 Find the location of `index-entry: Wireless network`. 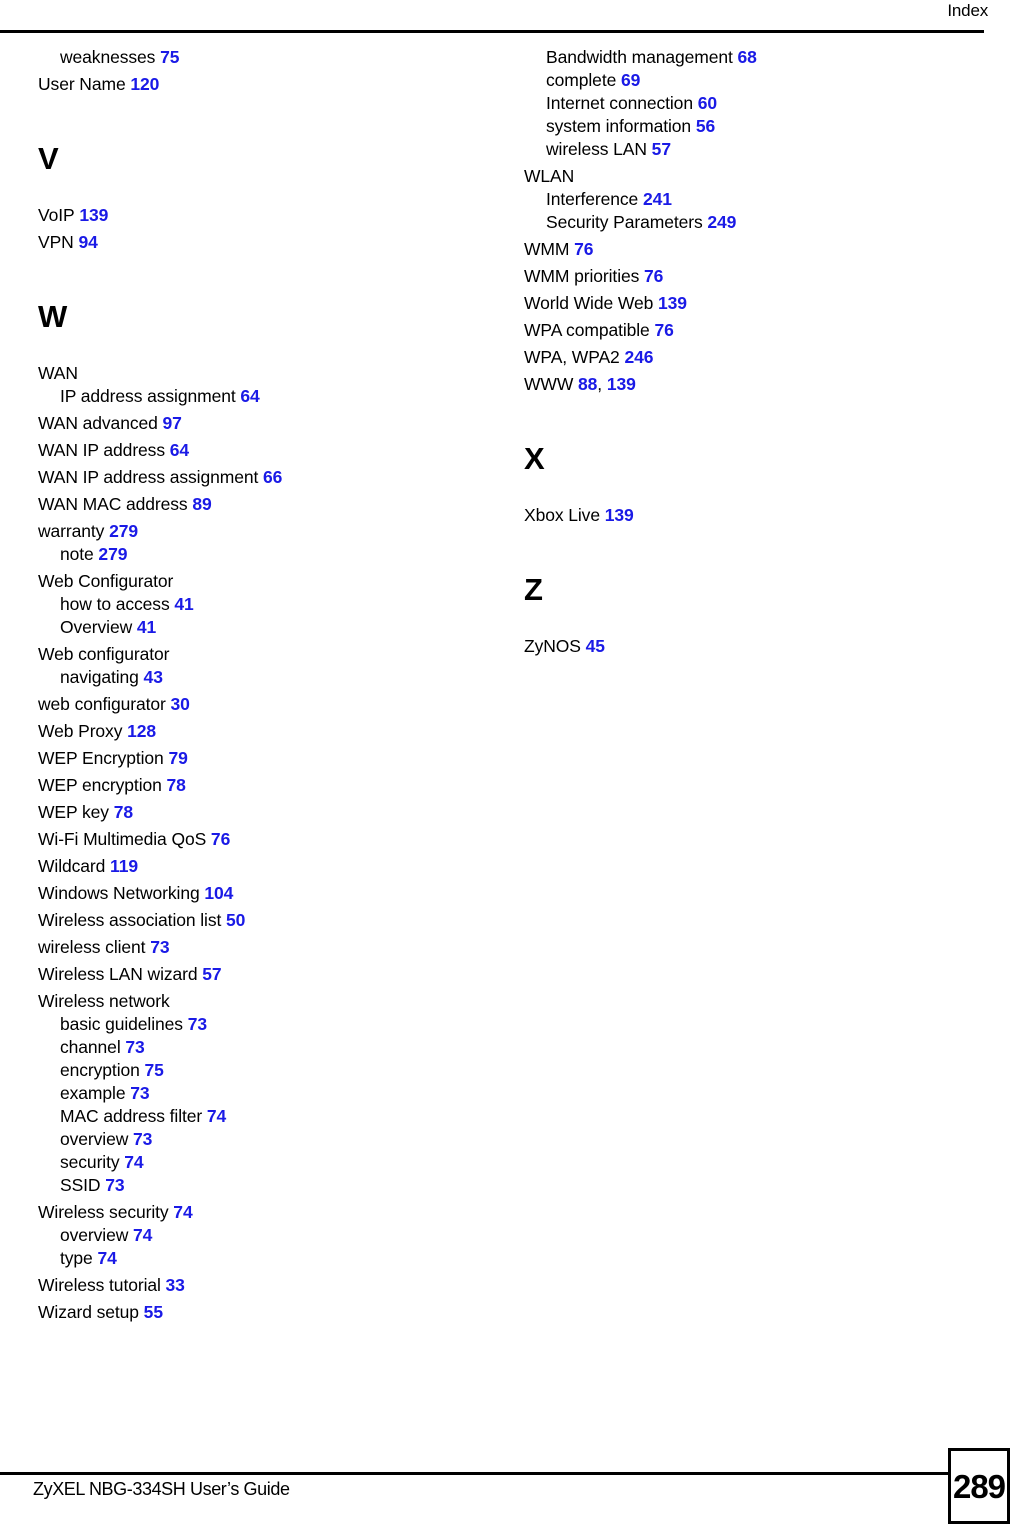

index-entry: Wireless network is located at coordinates (253, 1001).